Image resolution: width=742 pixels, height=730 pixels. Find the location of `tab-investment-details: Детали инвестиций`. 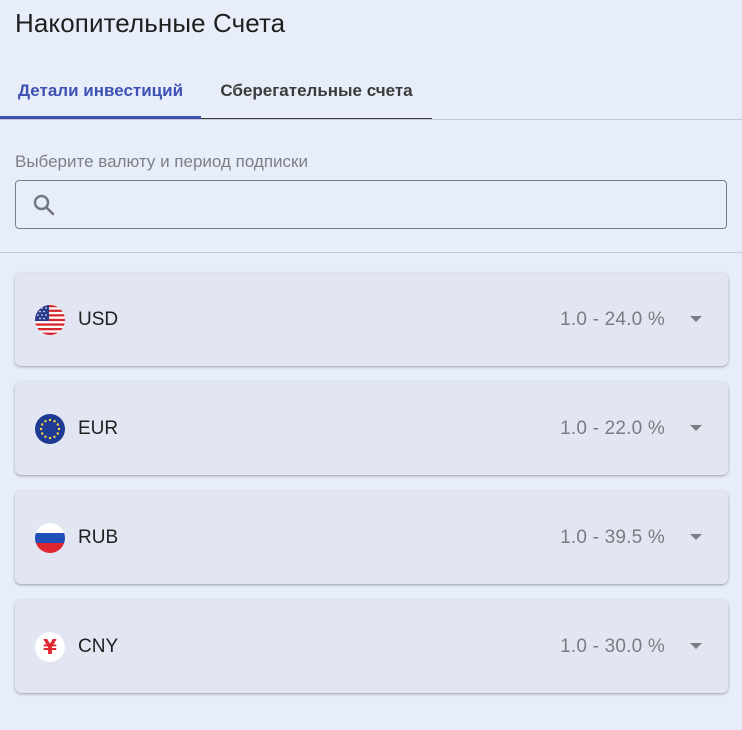

tab-investment-details: Детали инвестиций is located at coordinates (100, 90).